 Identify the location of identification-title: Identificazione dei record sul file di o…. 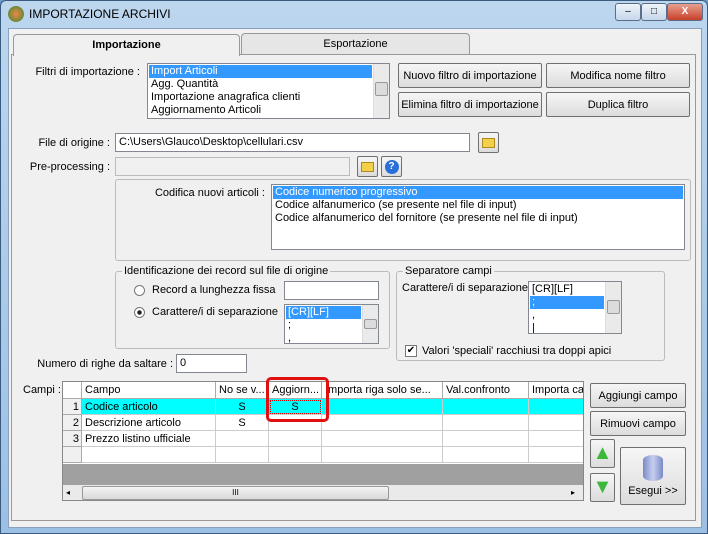
(226, 271).